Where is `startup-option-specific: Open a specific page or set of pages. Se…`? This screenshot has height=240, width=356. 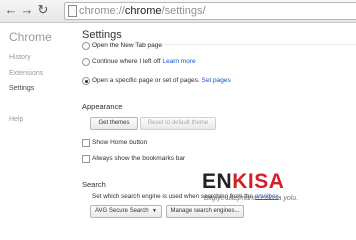
startup-option-specific: Open a specific page or set of pages. Se… is located at coordinates (161, 80).